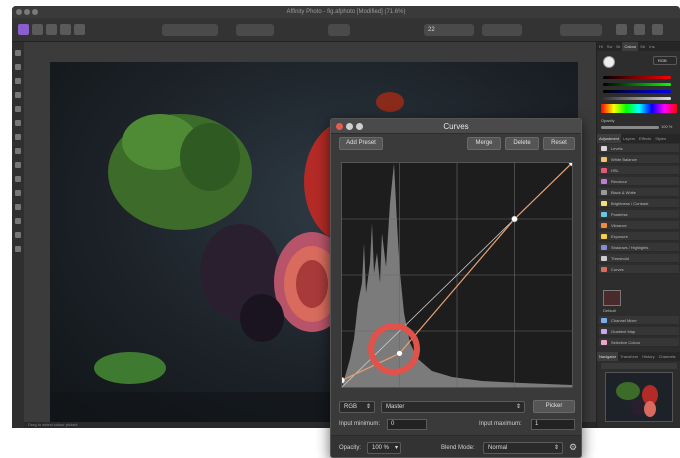  What do you see at coordinates (18, 109) in the screenshot?
I see `fill-icon` at bounding box center [18, 109].